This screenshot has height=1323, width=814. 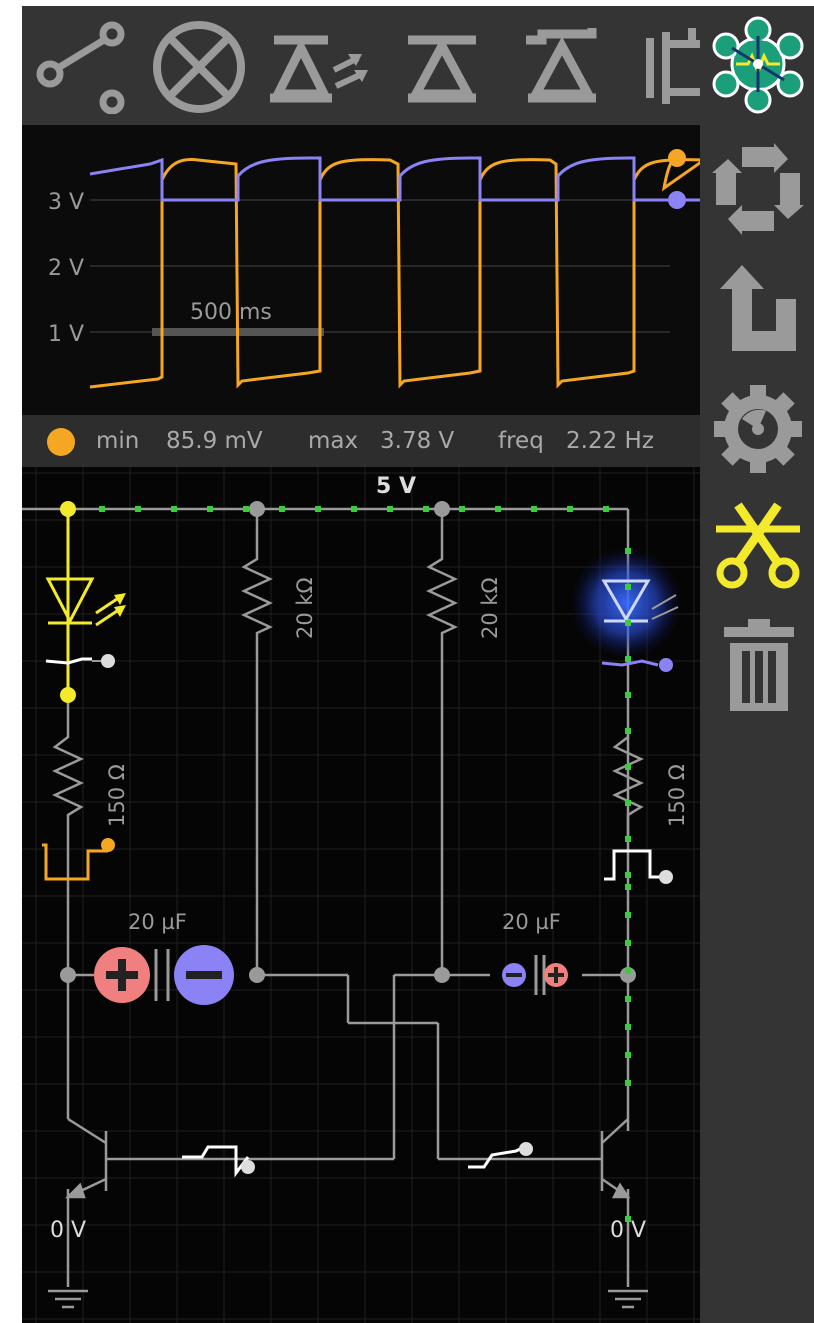 I want to click on resistor-20k-right, so click(x=442, y=596).